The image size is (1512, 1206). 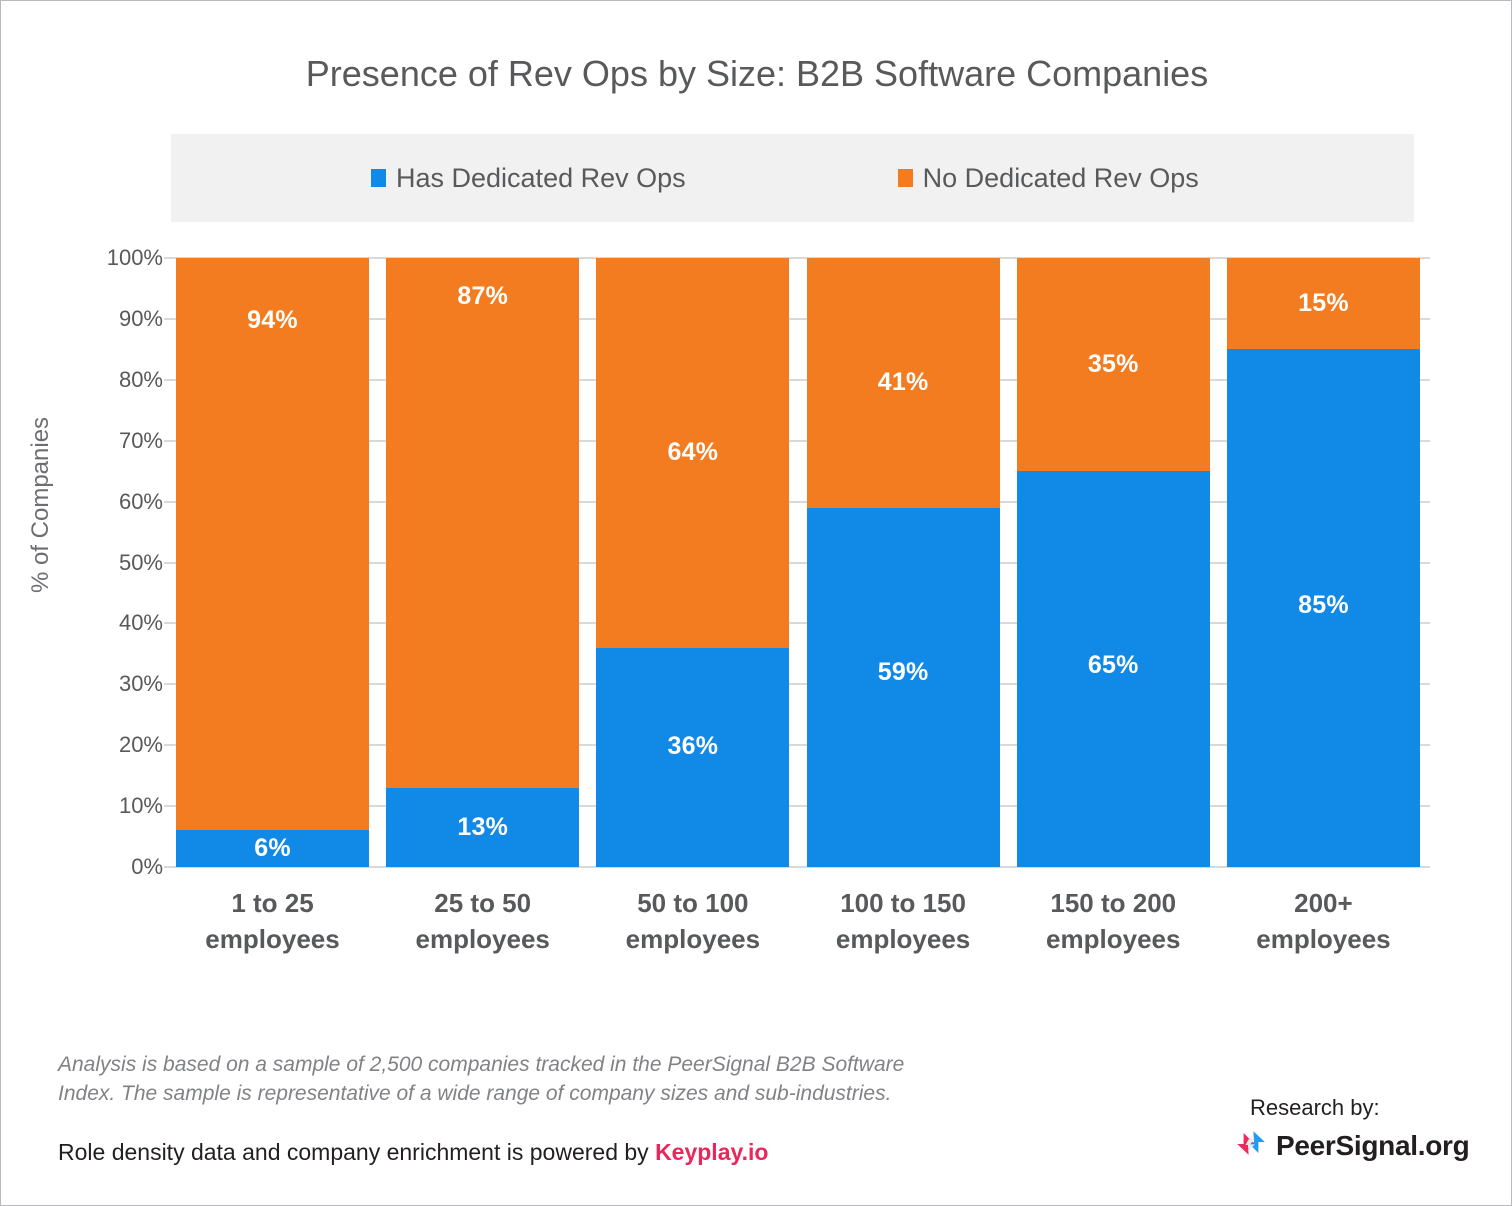 What do you see at coordinates (140, 562) in the screenshot?
I see `y-tick-label: 50%` at bounding box center [140, 562].